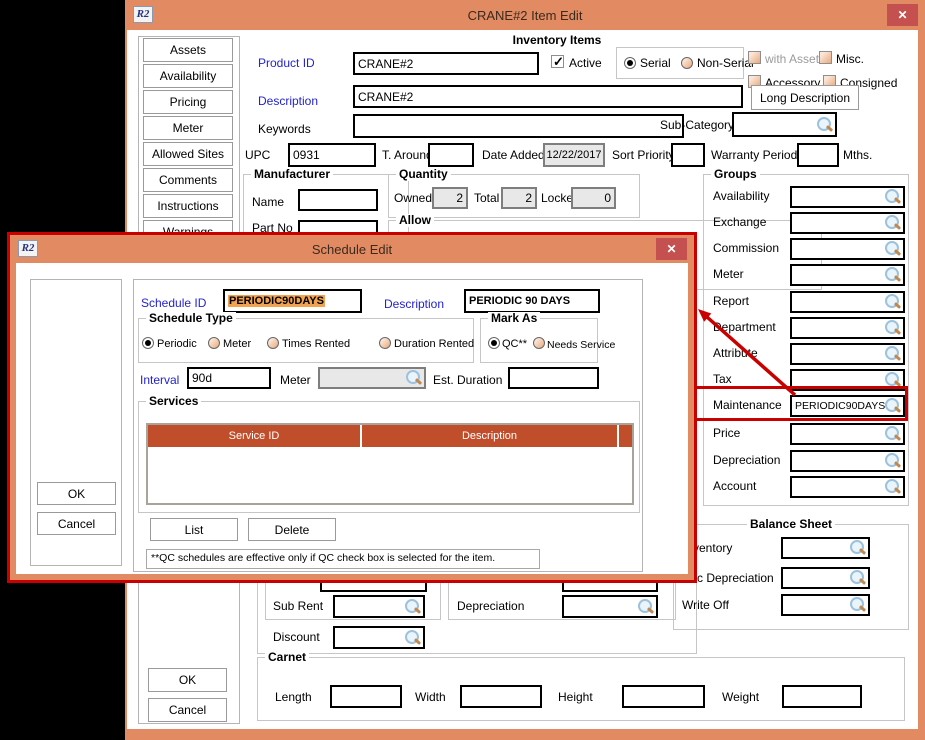  I want to click on qc-label: QC**, so click(515, 344).